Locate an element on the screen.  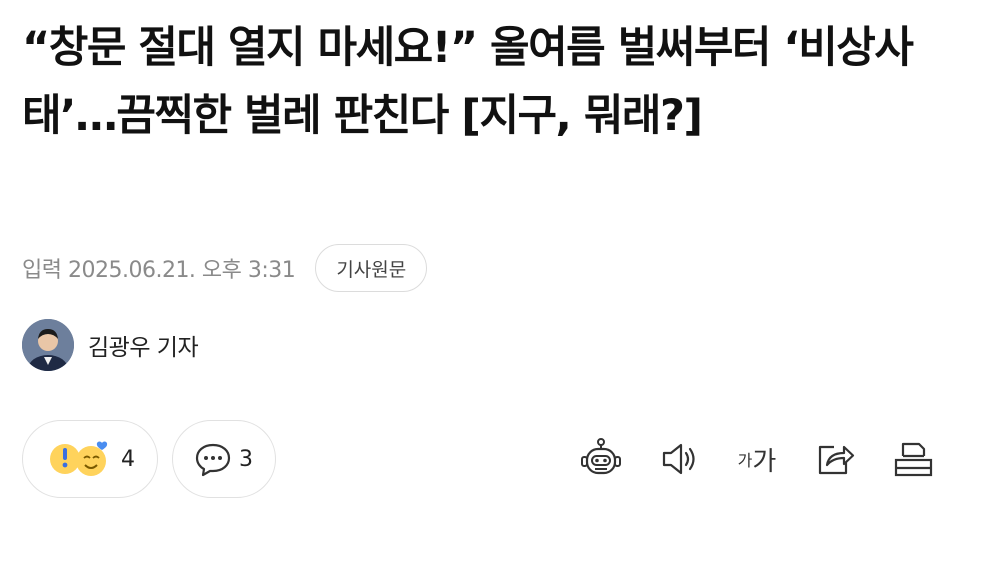
comment-button: 3 is located at coordinates (224, 459).